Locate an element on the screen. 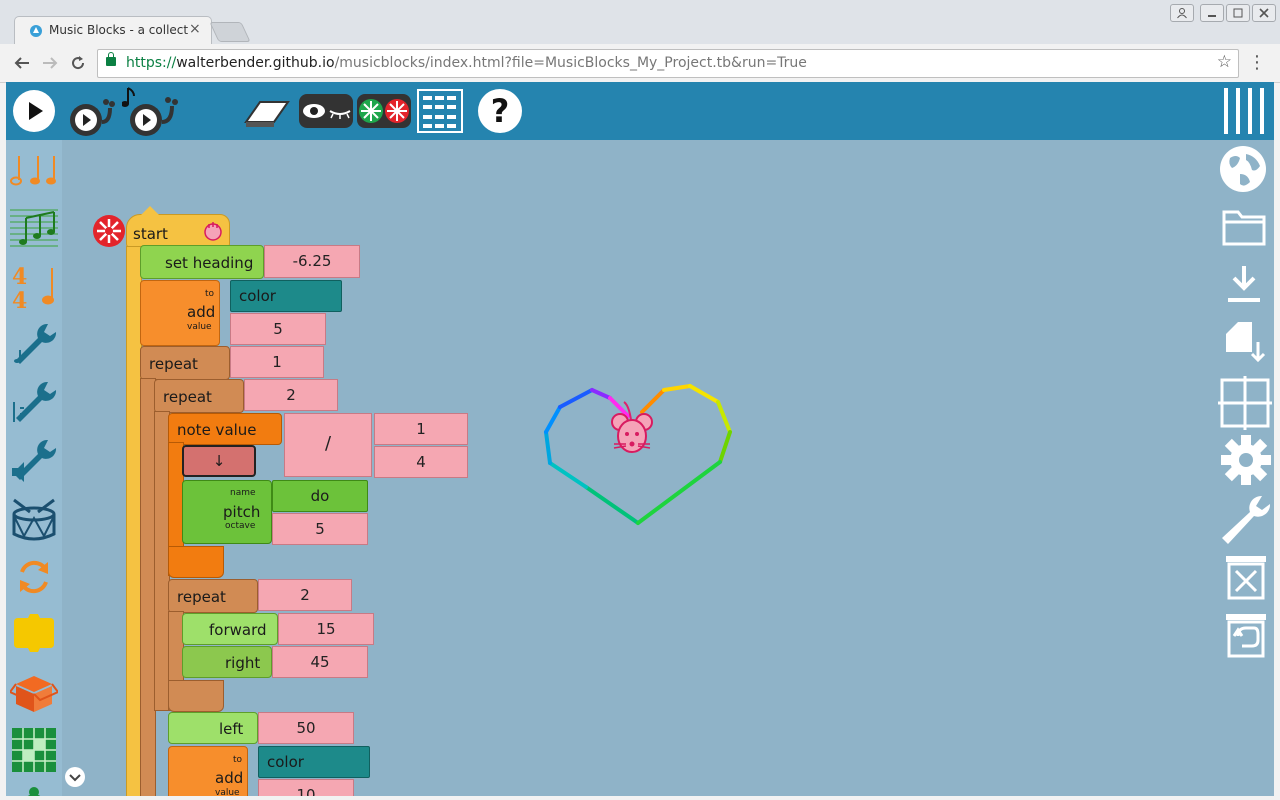  new-file-icon is located at coordinates (1245, 344).